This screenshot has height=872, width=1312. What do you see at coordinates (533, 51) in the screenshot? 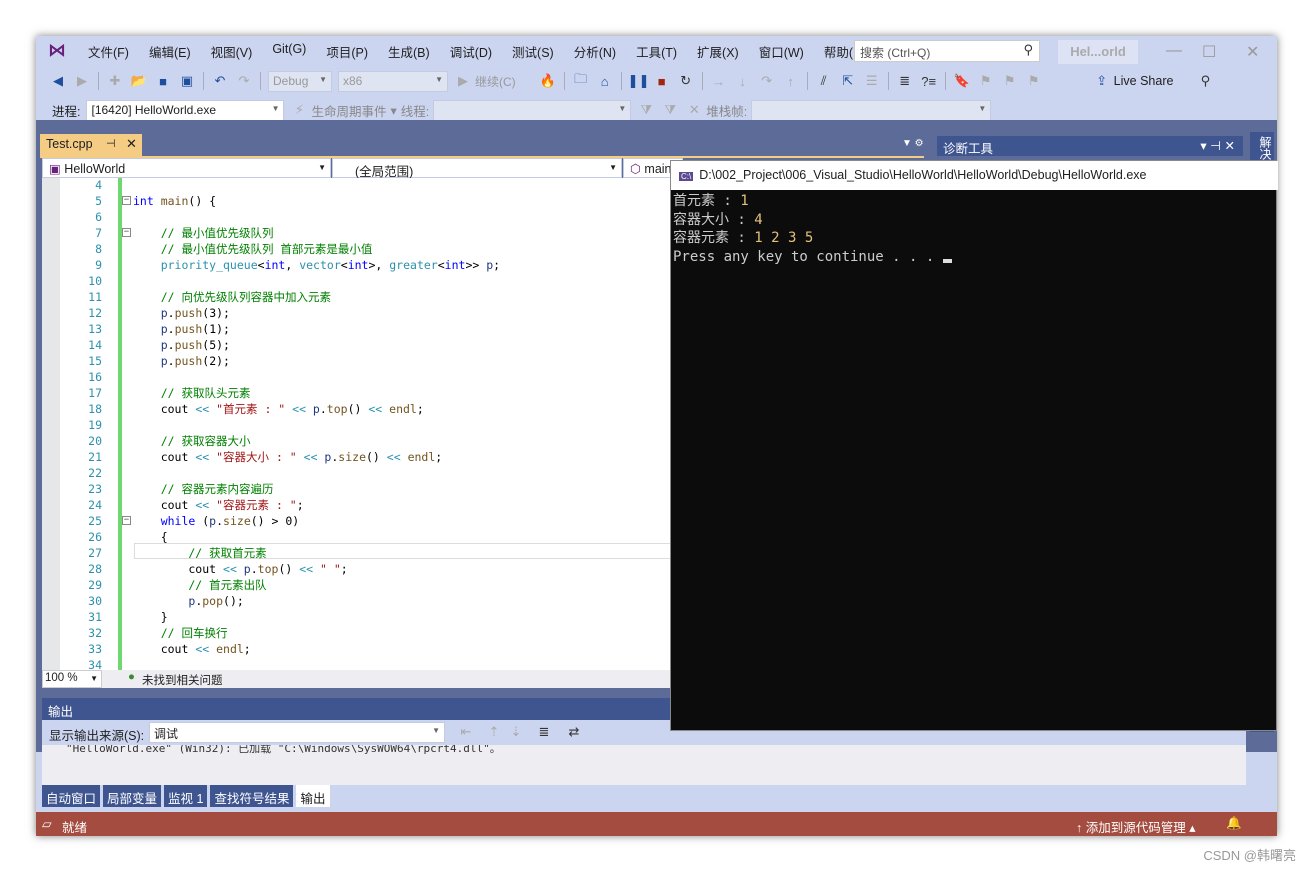
I see `menu-item: 测试(S)` at bounding box center [533, 51].